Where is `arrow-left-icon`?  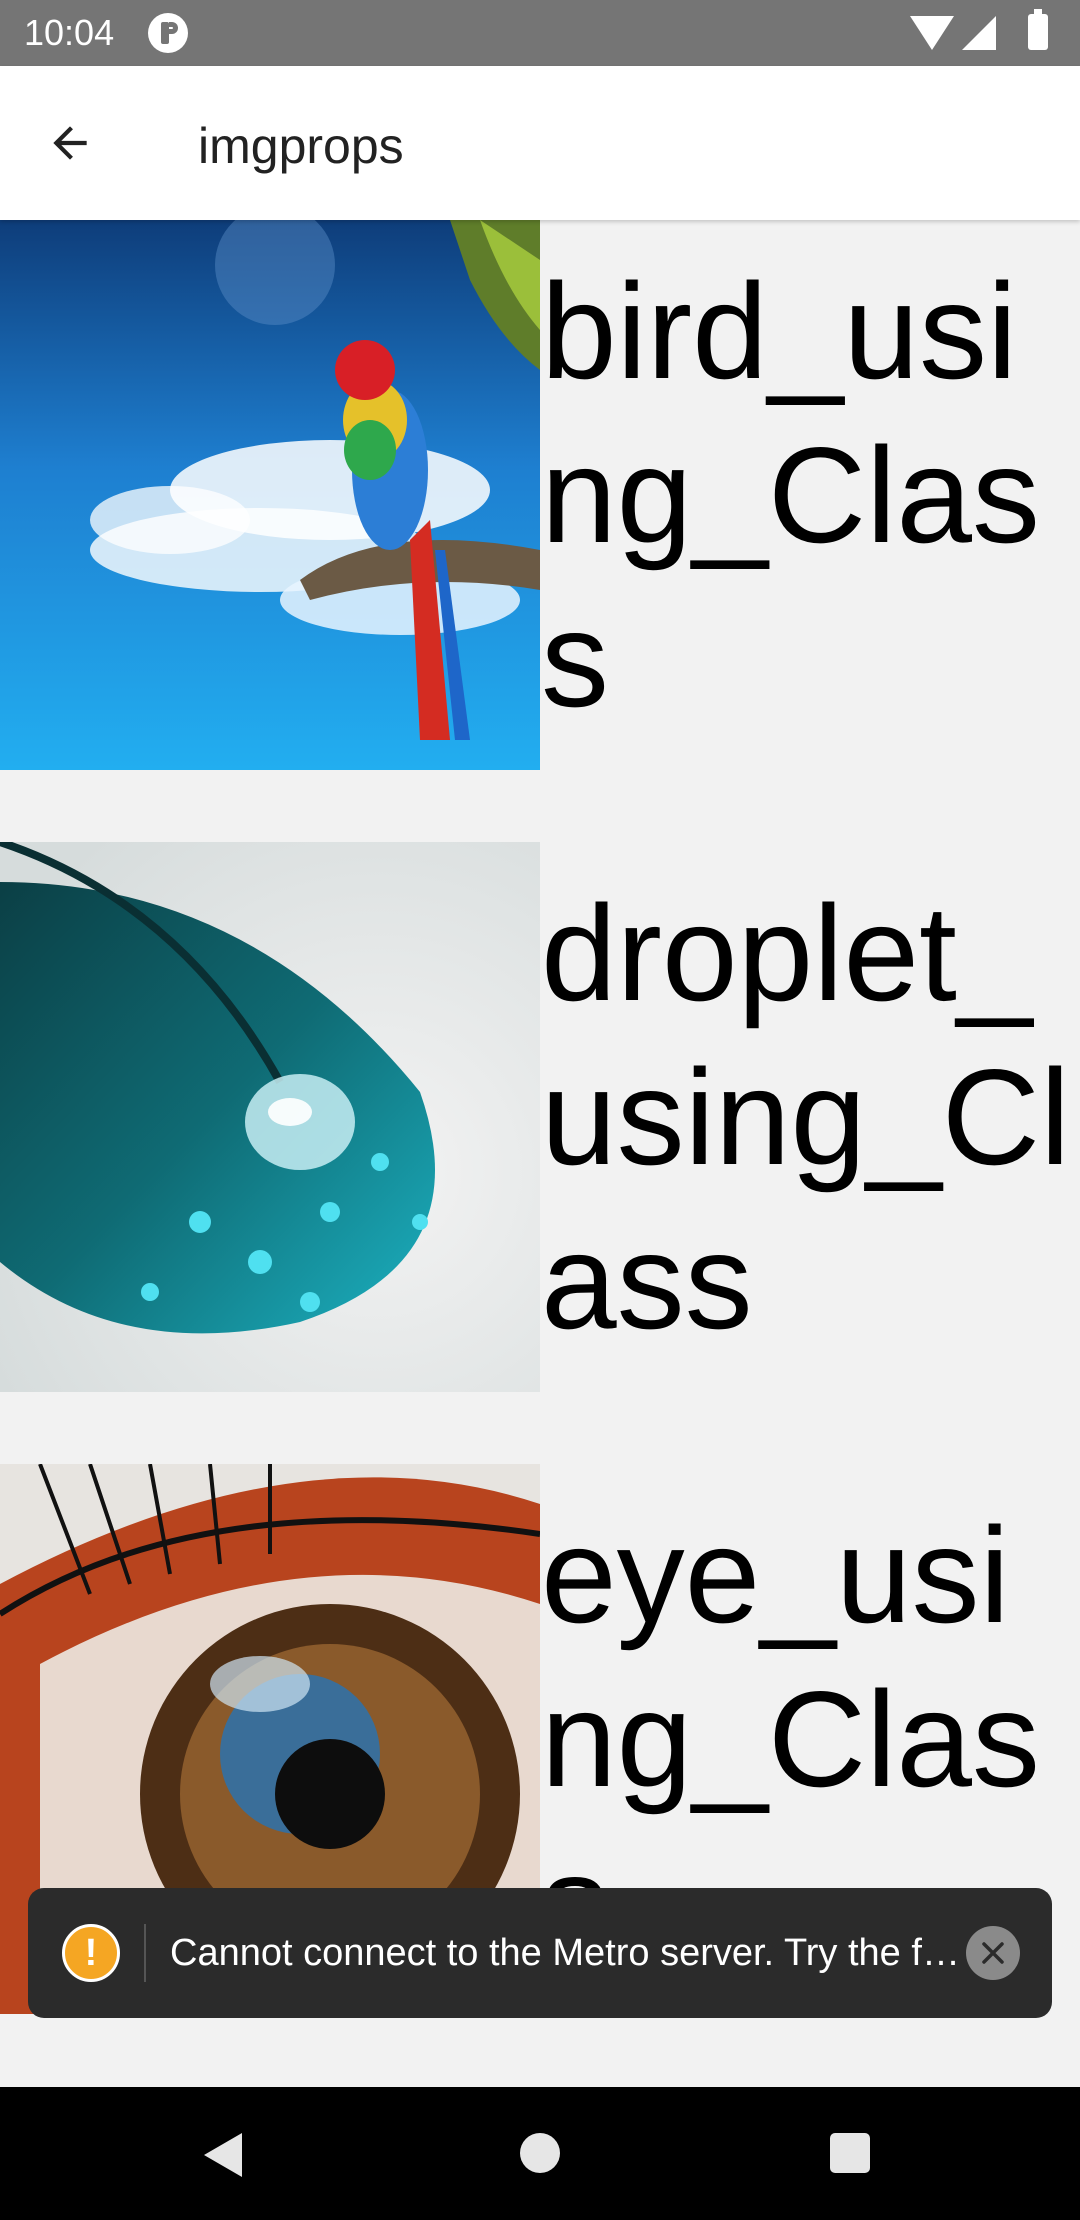
arrow-left-icon is located at coordinates (70, 143).